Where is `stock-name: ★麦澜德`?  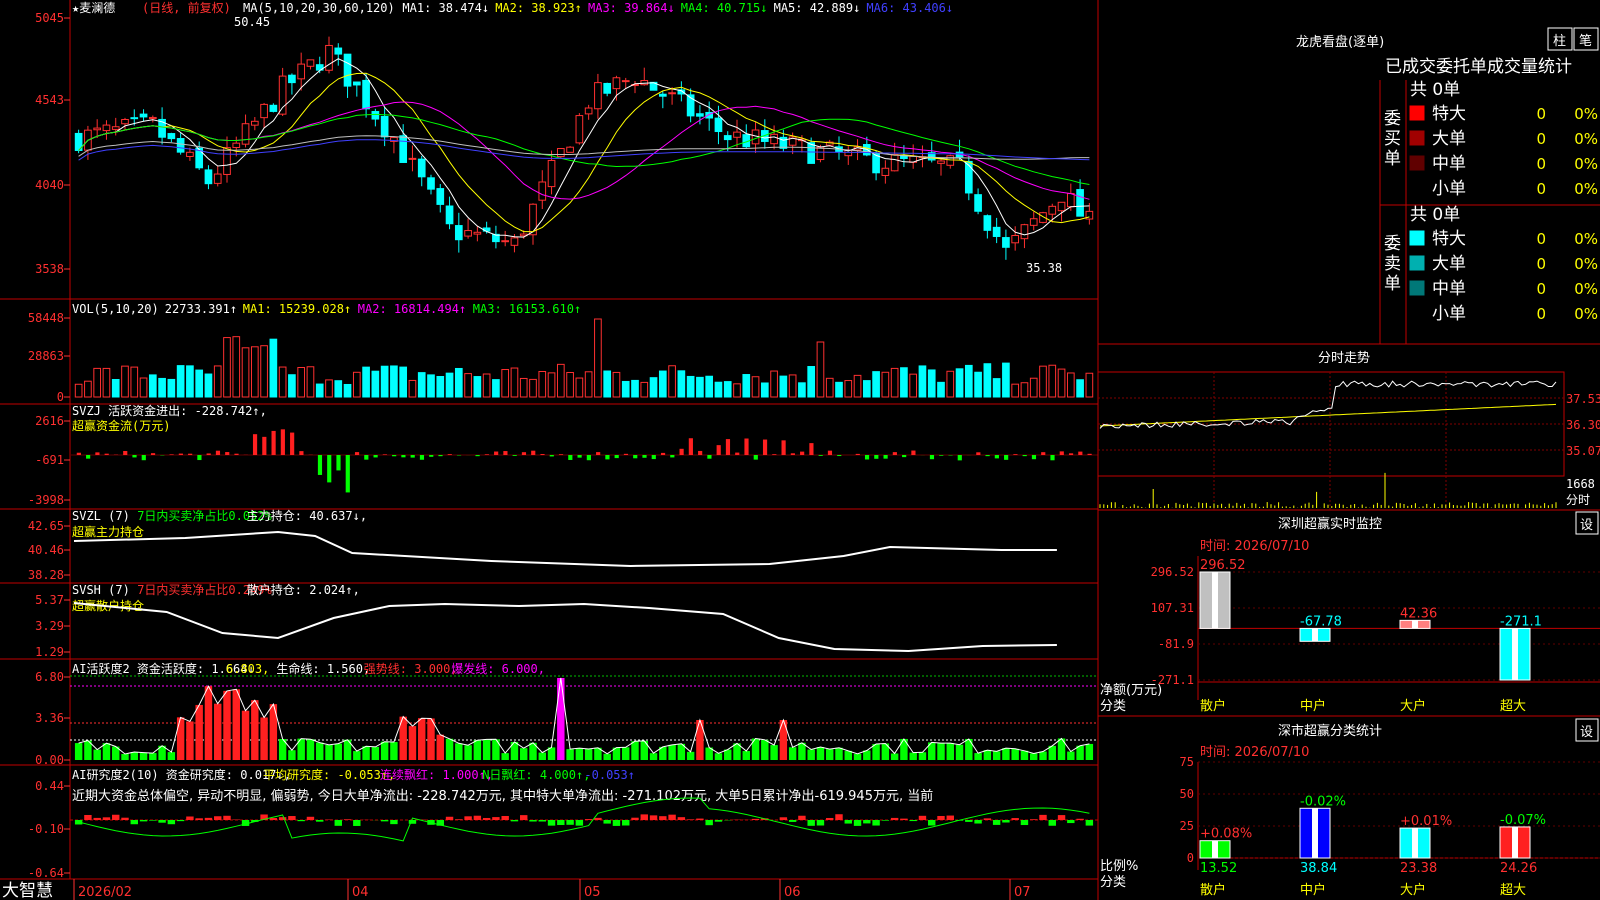
stock-name: ★麦澜德 is located at coordinates (93, 7).